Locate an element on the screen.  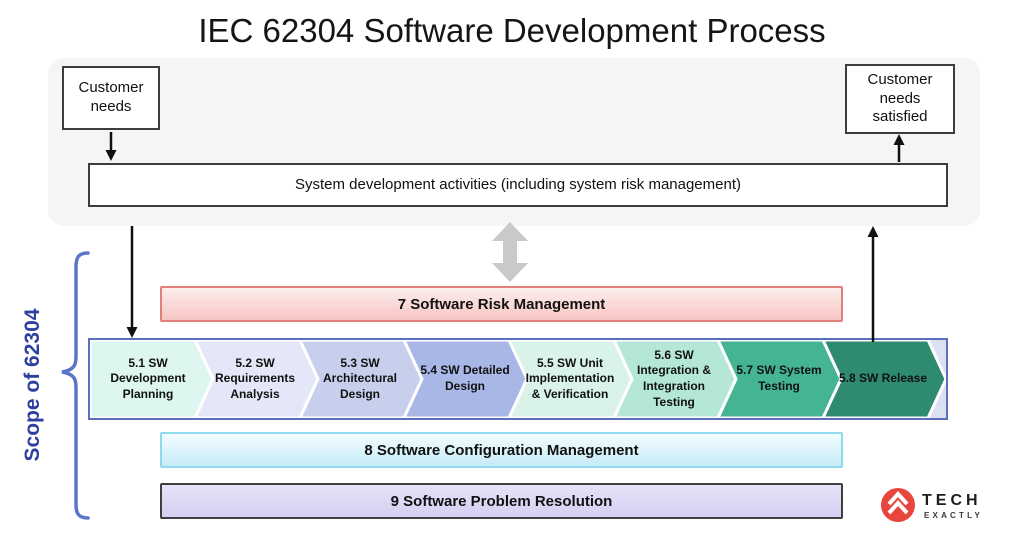
logo-icon is located at coordinates (898, 505).